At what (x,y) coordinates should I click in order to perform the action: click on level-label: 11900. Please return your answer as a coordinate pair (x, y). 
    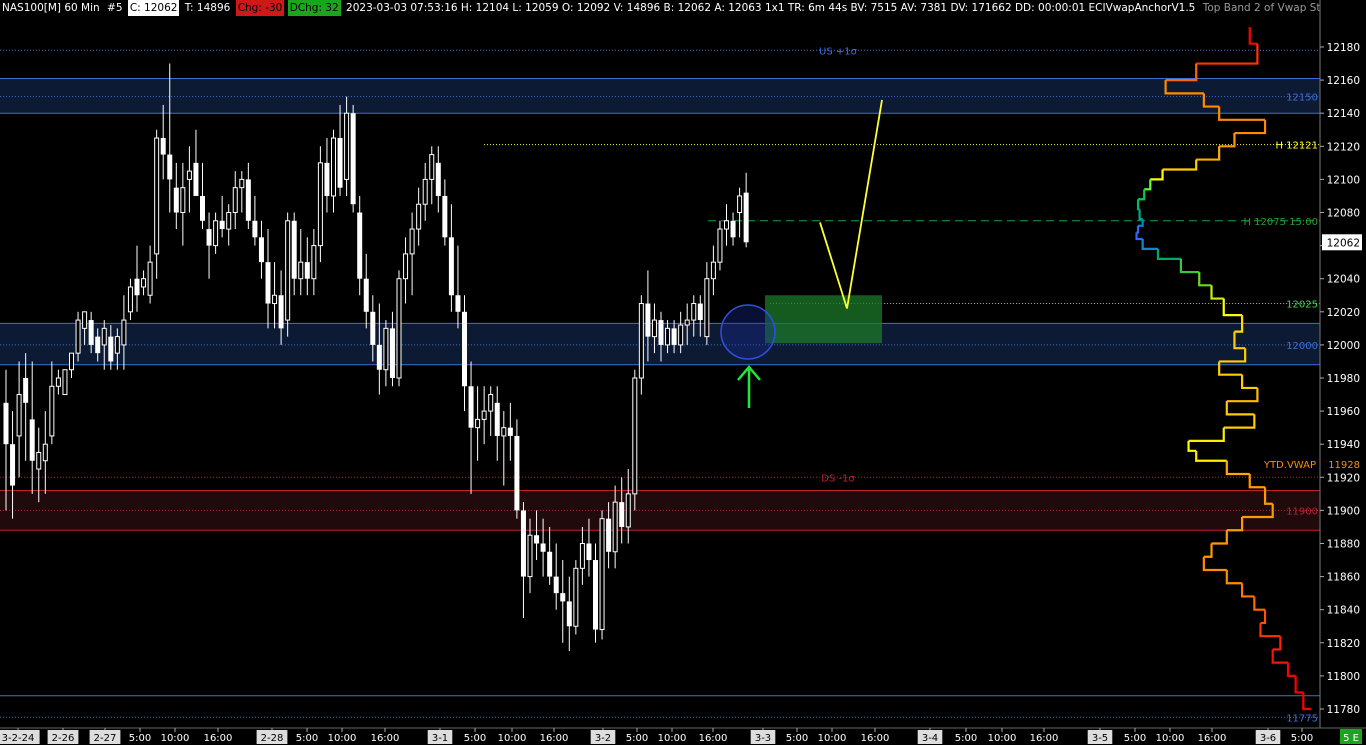
    Looking at the image, I should click on (1302, 511).